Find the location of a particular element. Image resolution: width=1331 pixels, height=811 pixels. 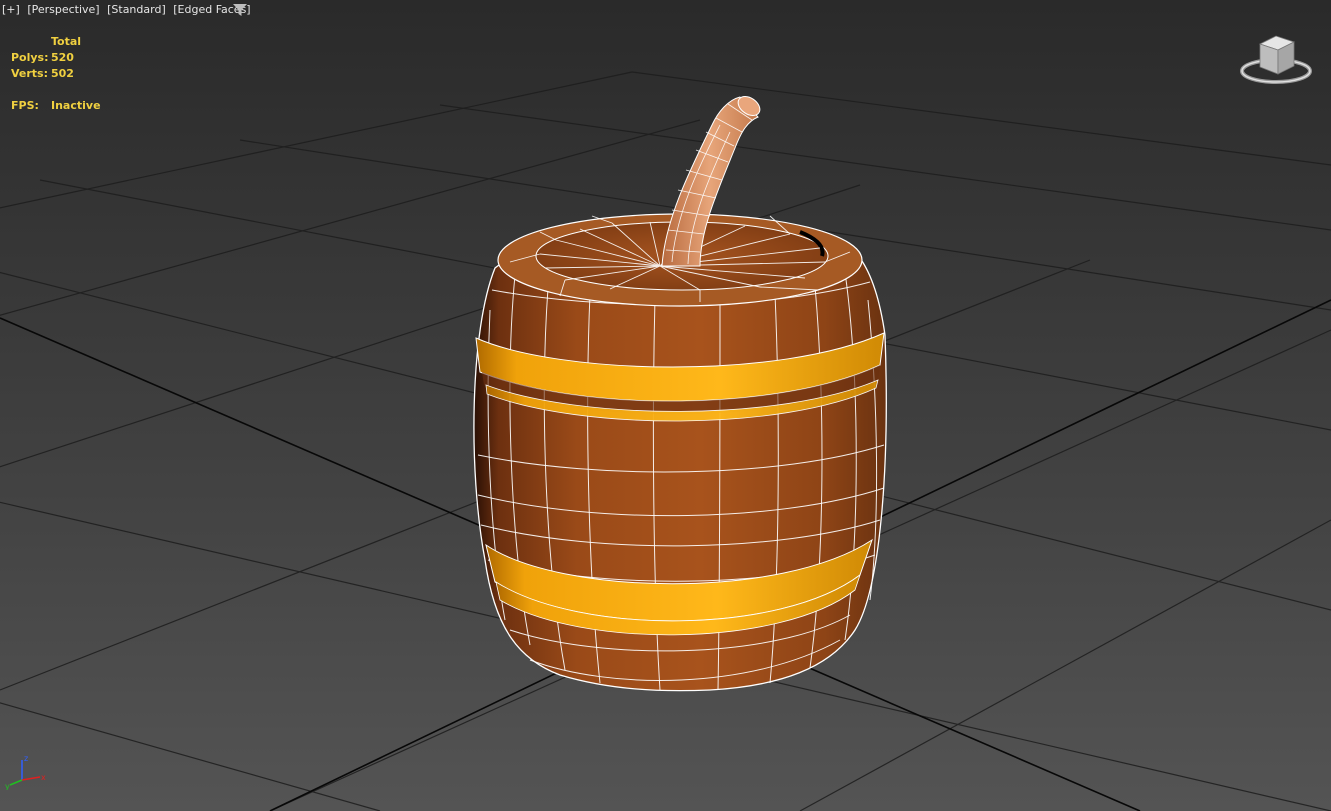

viewport-lighting-menu: [Standard] is located at coordinates (136, 9).